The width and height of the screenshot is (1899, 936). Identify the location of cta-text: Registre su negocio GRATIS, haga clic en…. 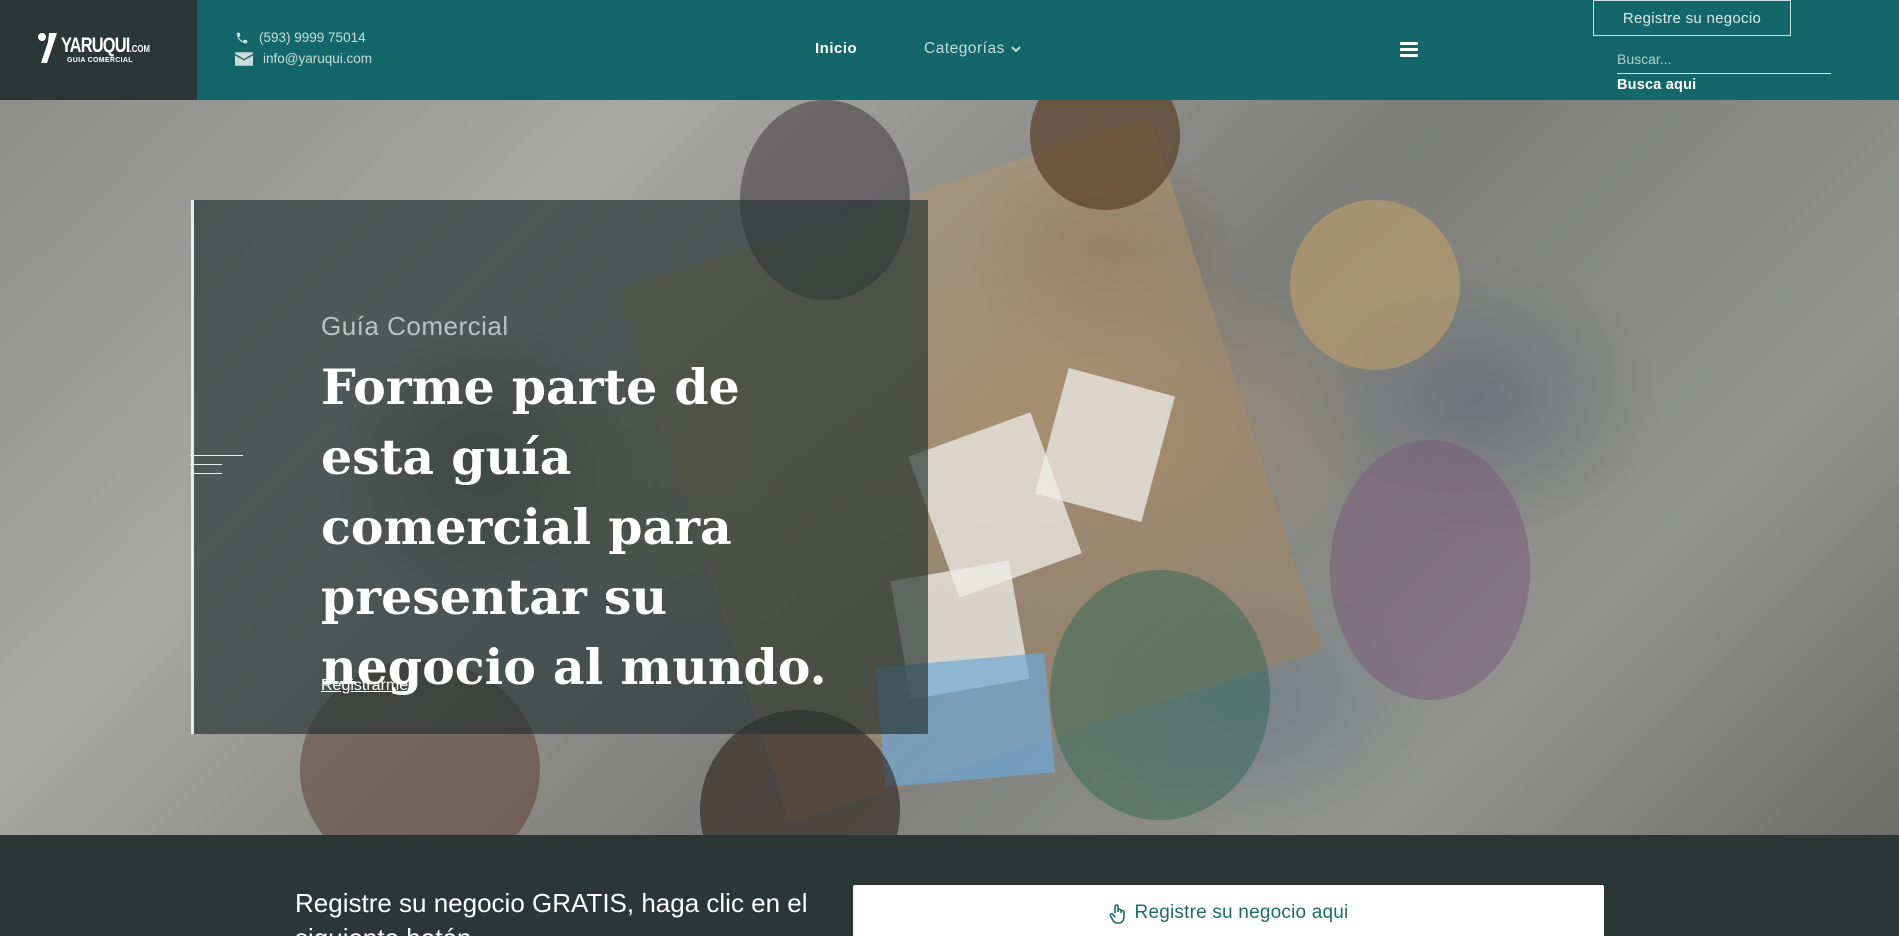
(551, 912).